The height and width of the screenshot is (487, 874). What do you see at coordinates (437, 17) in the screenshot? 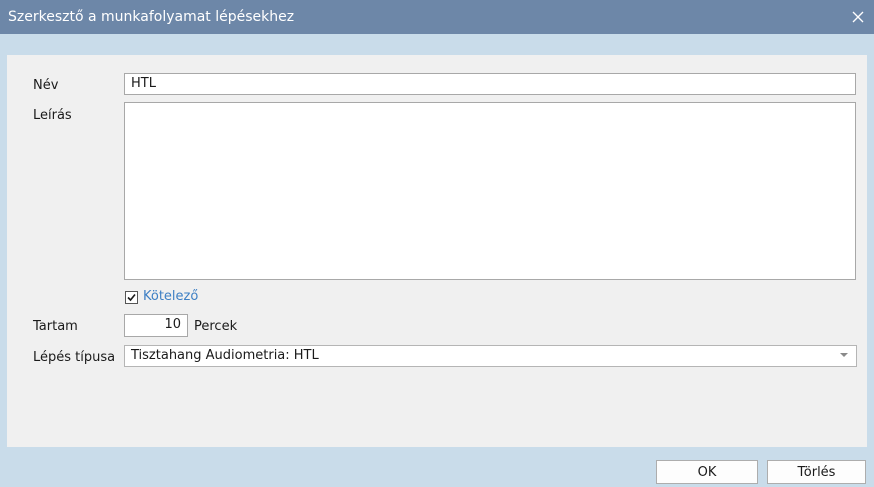
I see `window-titlebar: Szerkesztő a munkafolyamat lépésekhez` at bounding box center [437, 17].